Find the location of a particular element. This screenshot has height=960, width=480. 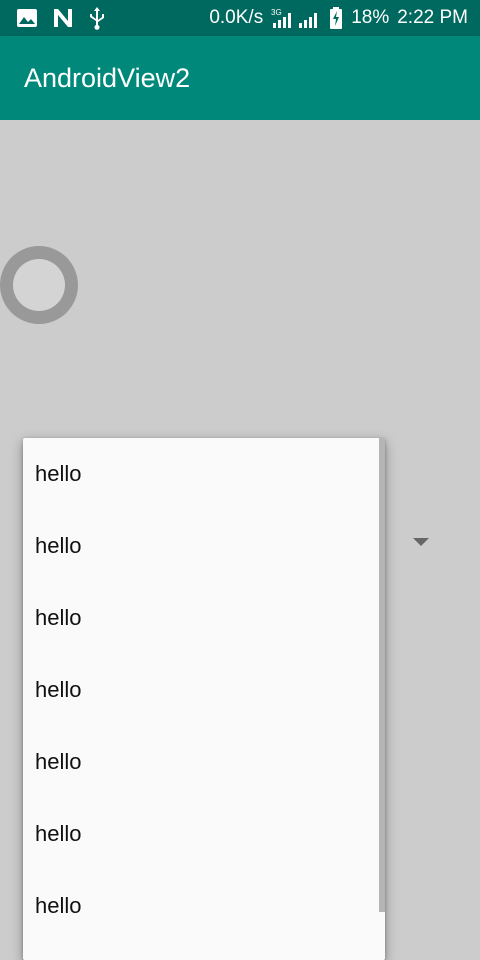

status-bar-left is located at coordinates (53, 18).